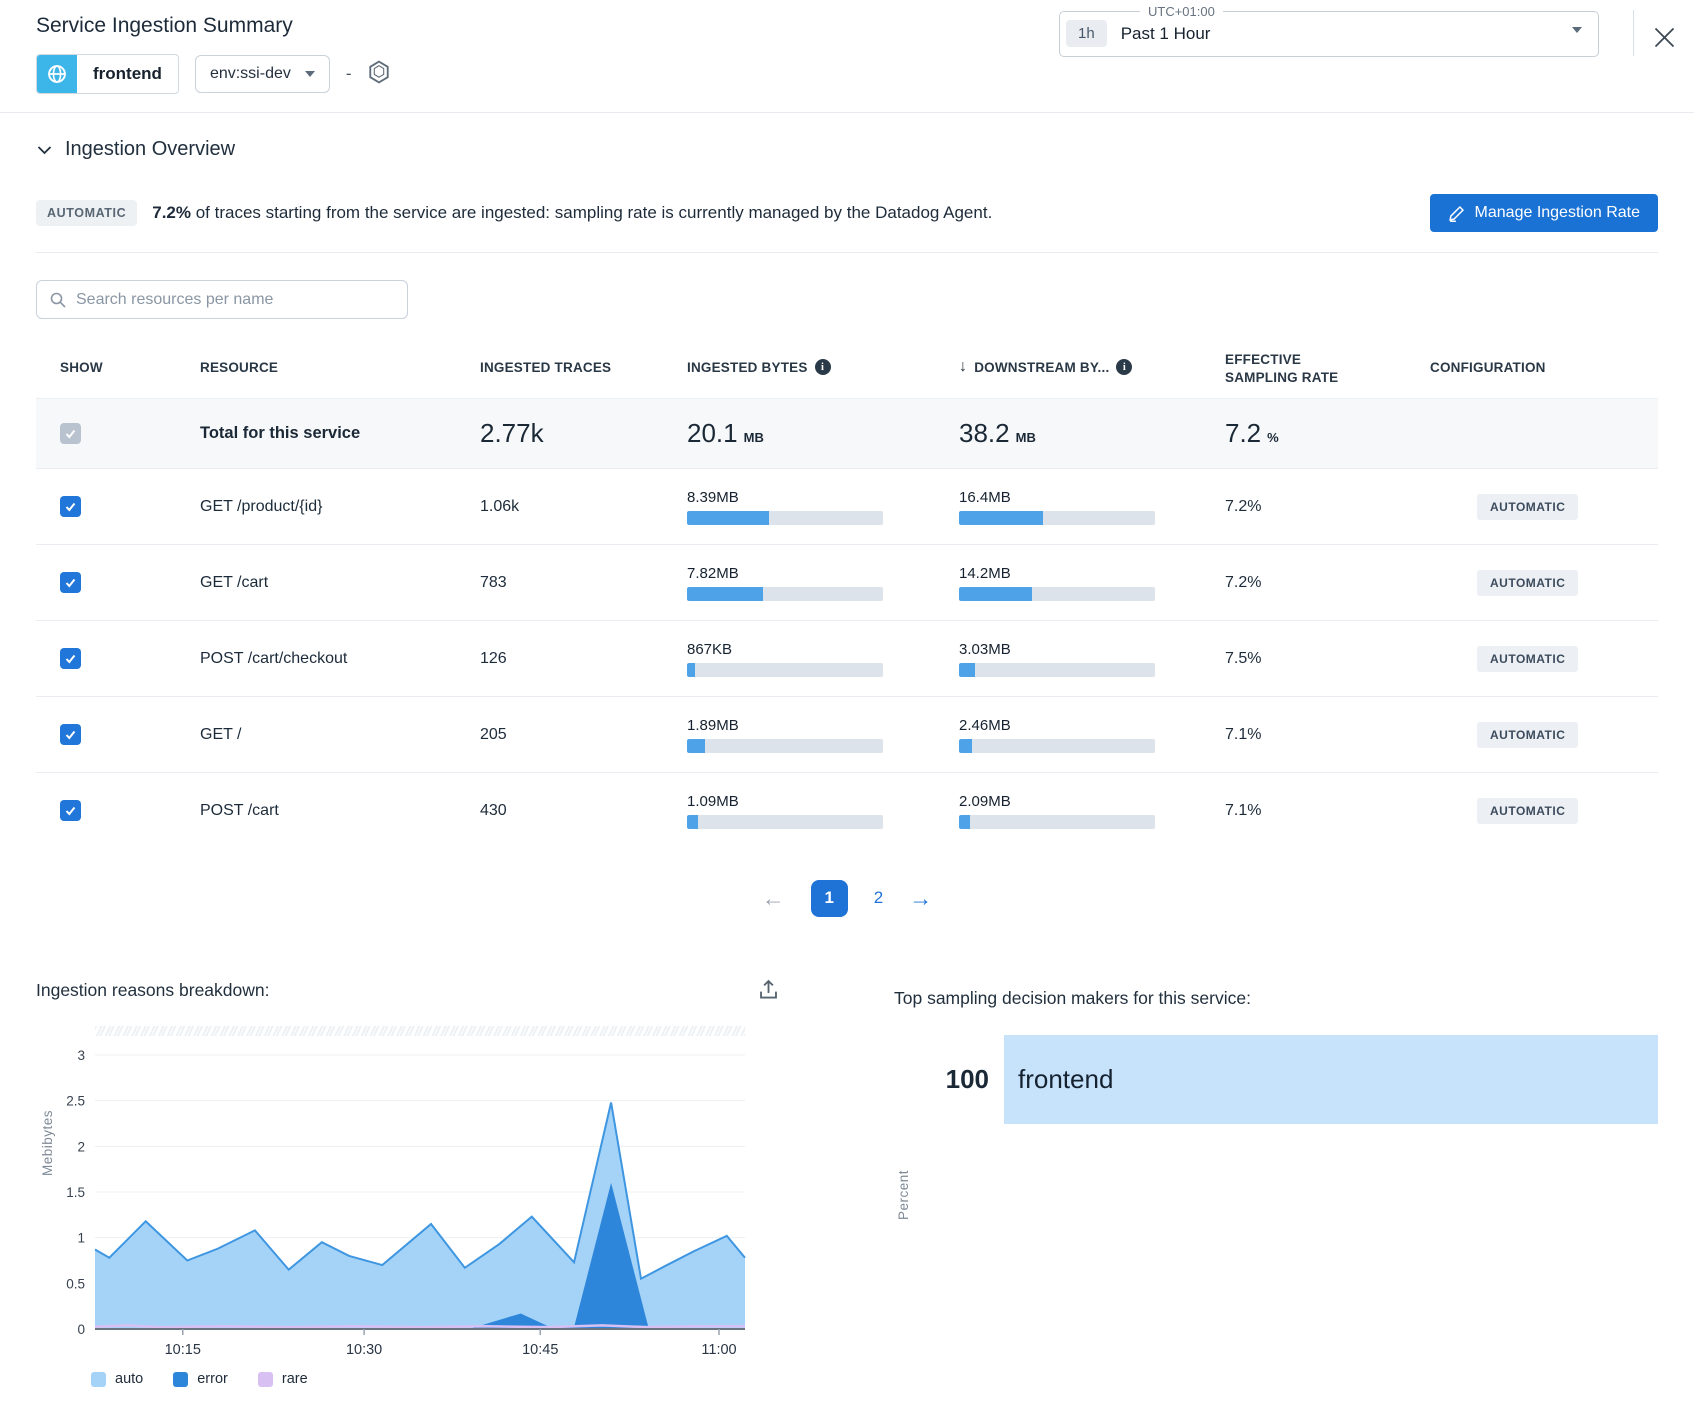 The image size is (1694, 1426). What do you see at coordinates (235, 299) in the screenshot?
I see `search-input` at bounding box center [235, 299].